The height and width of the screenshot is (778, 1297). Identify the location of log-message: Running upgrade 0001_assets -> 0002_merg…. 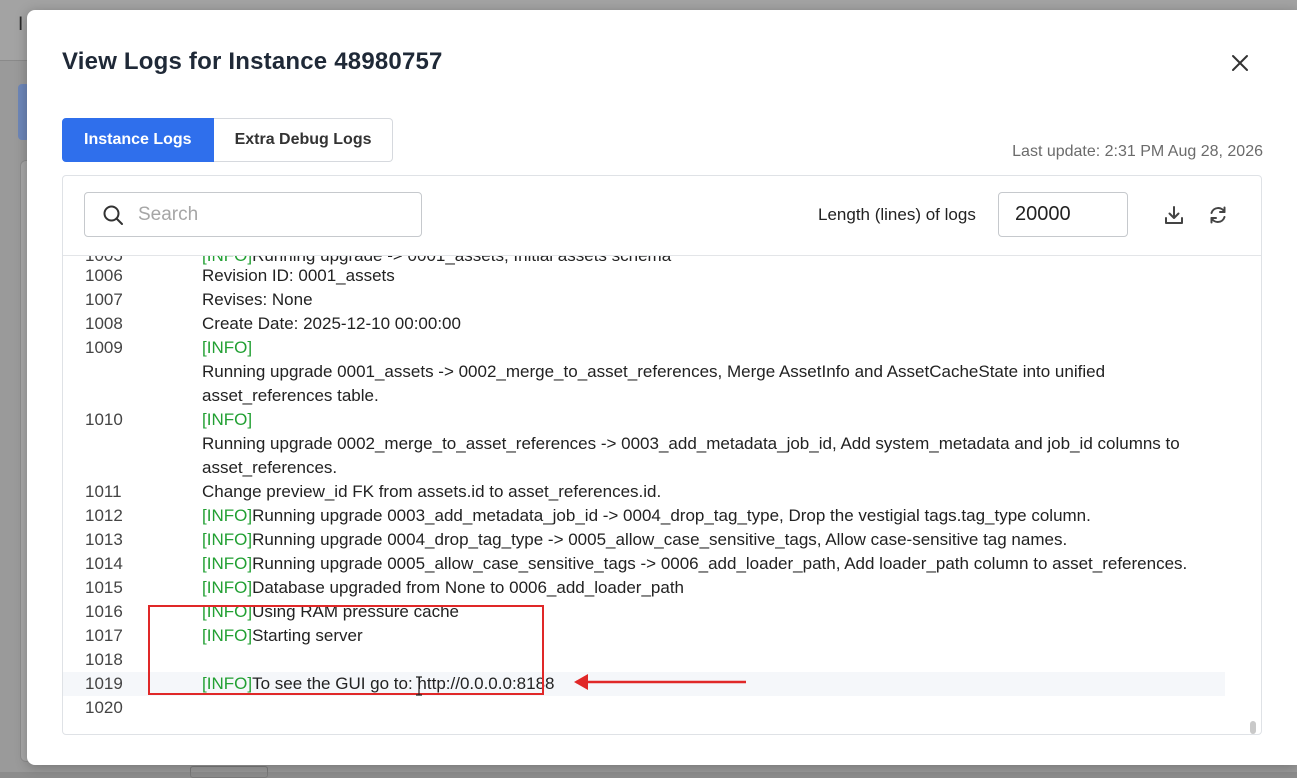
(654, 371).